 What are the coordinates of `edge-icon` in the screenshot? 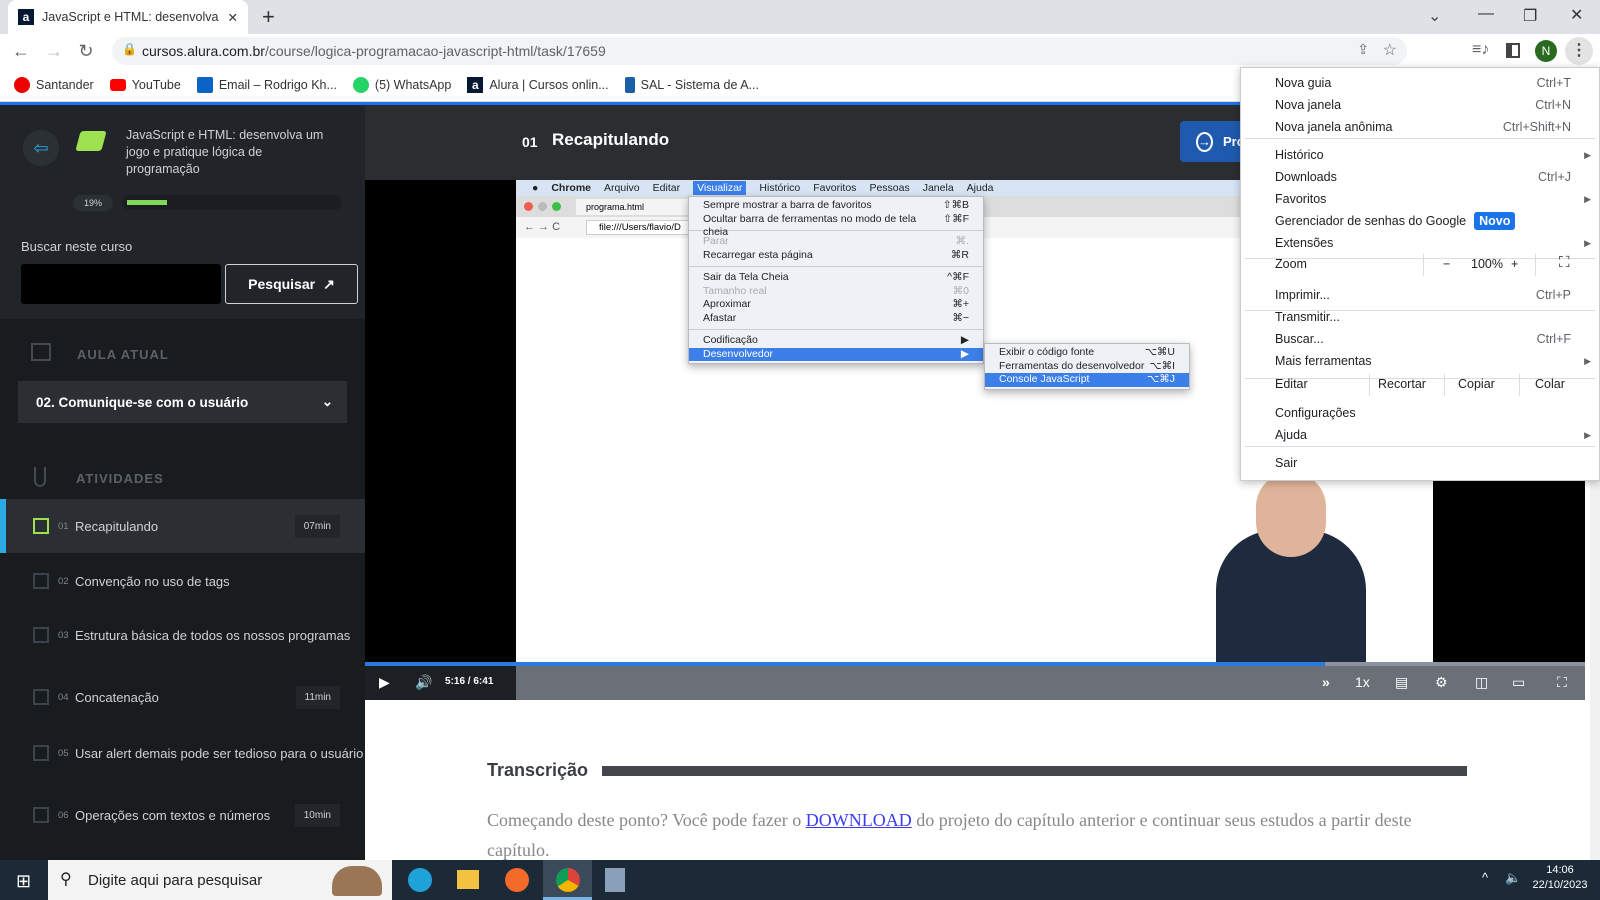 It's located at (420, 880).